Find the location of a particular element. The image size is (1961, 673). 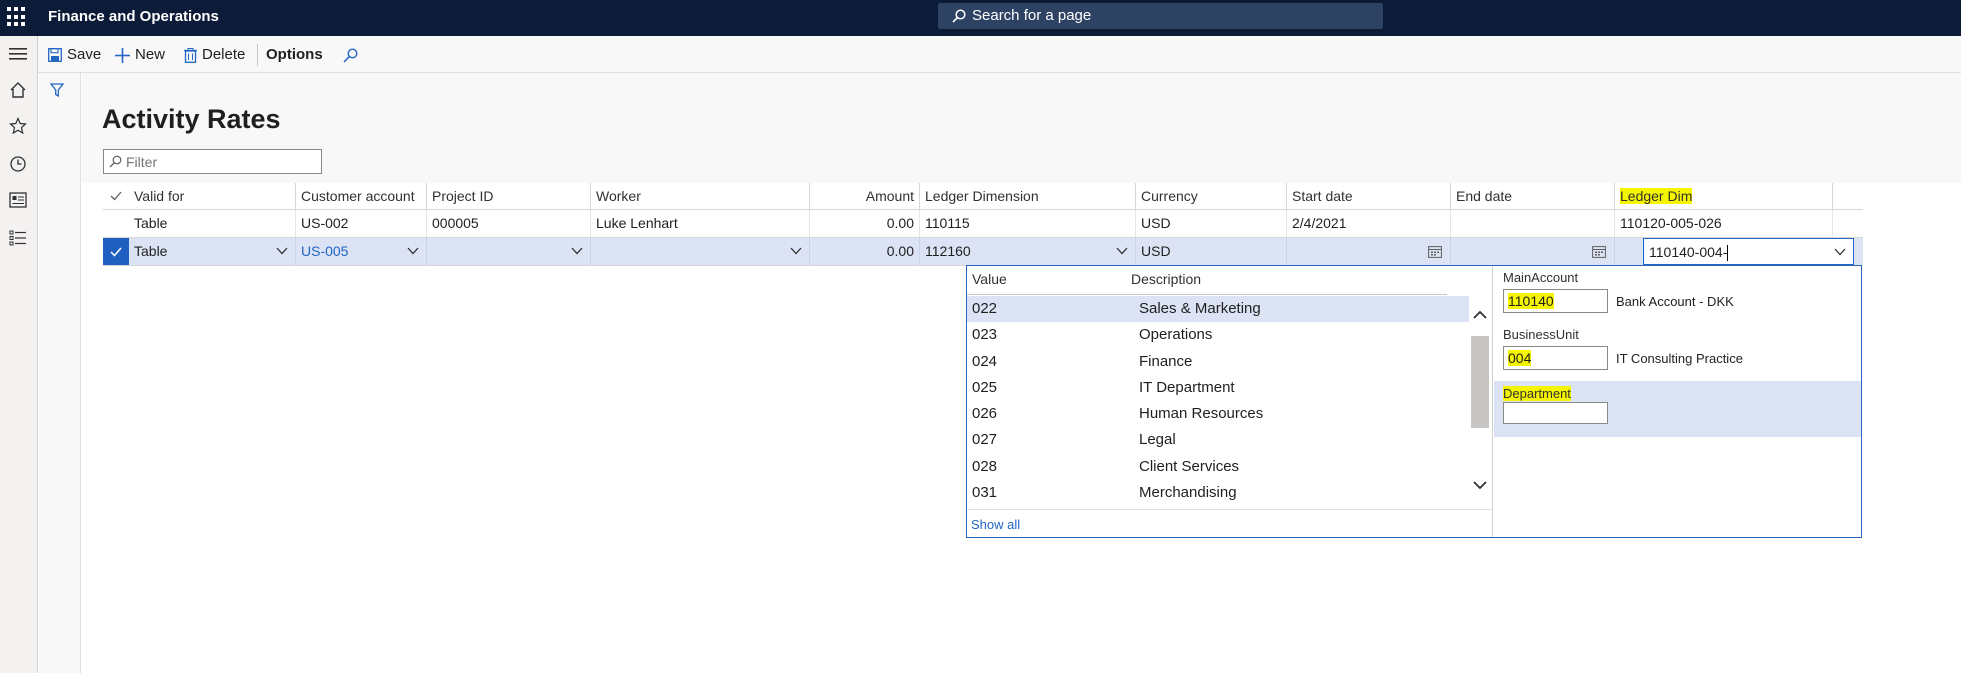

segment-description: Bank Account - DKK is located at coordinates (1675, 301).